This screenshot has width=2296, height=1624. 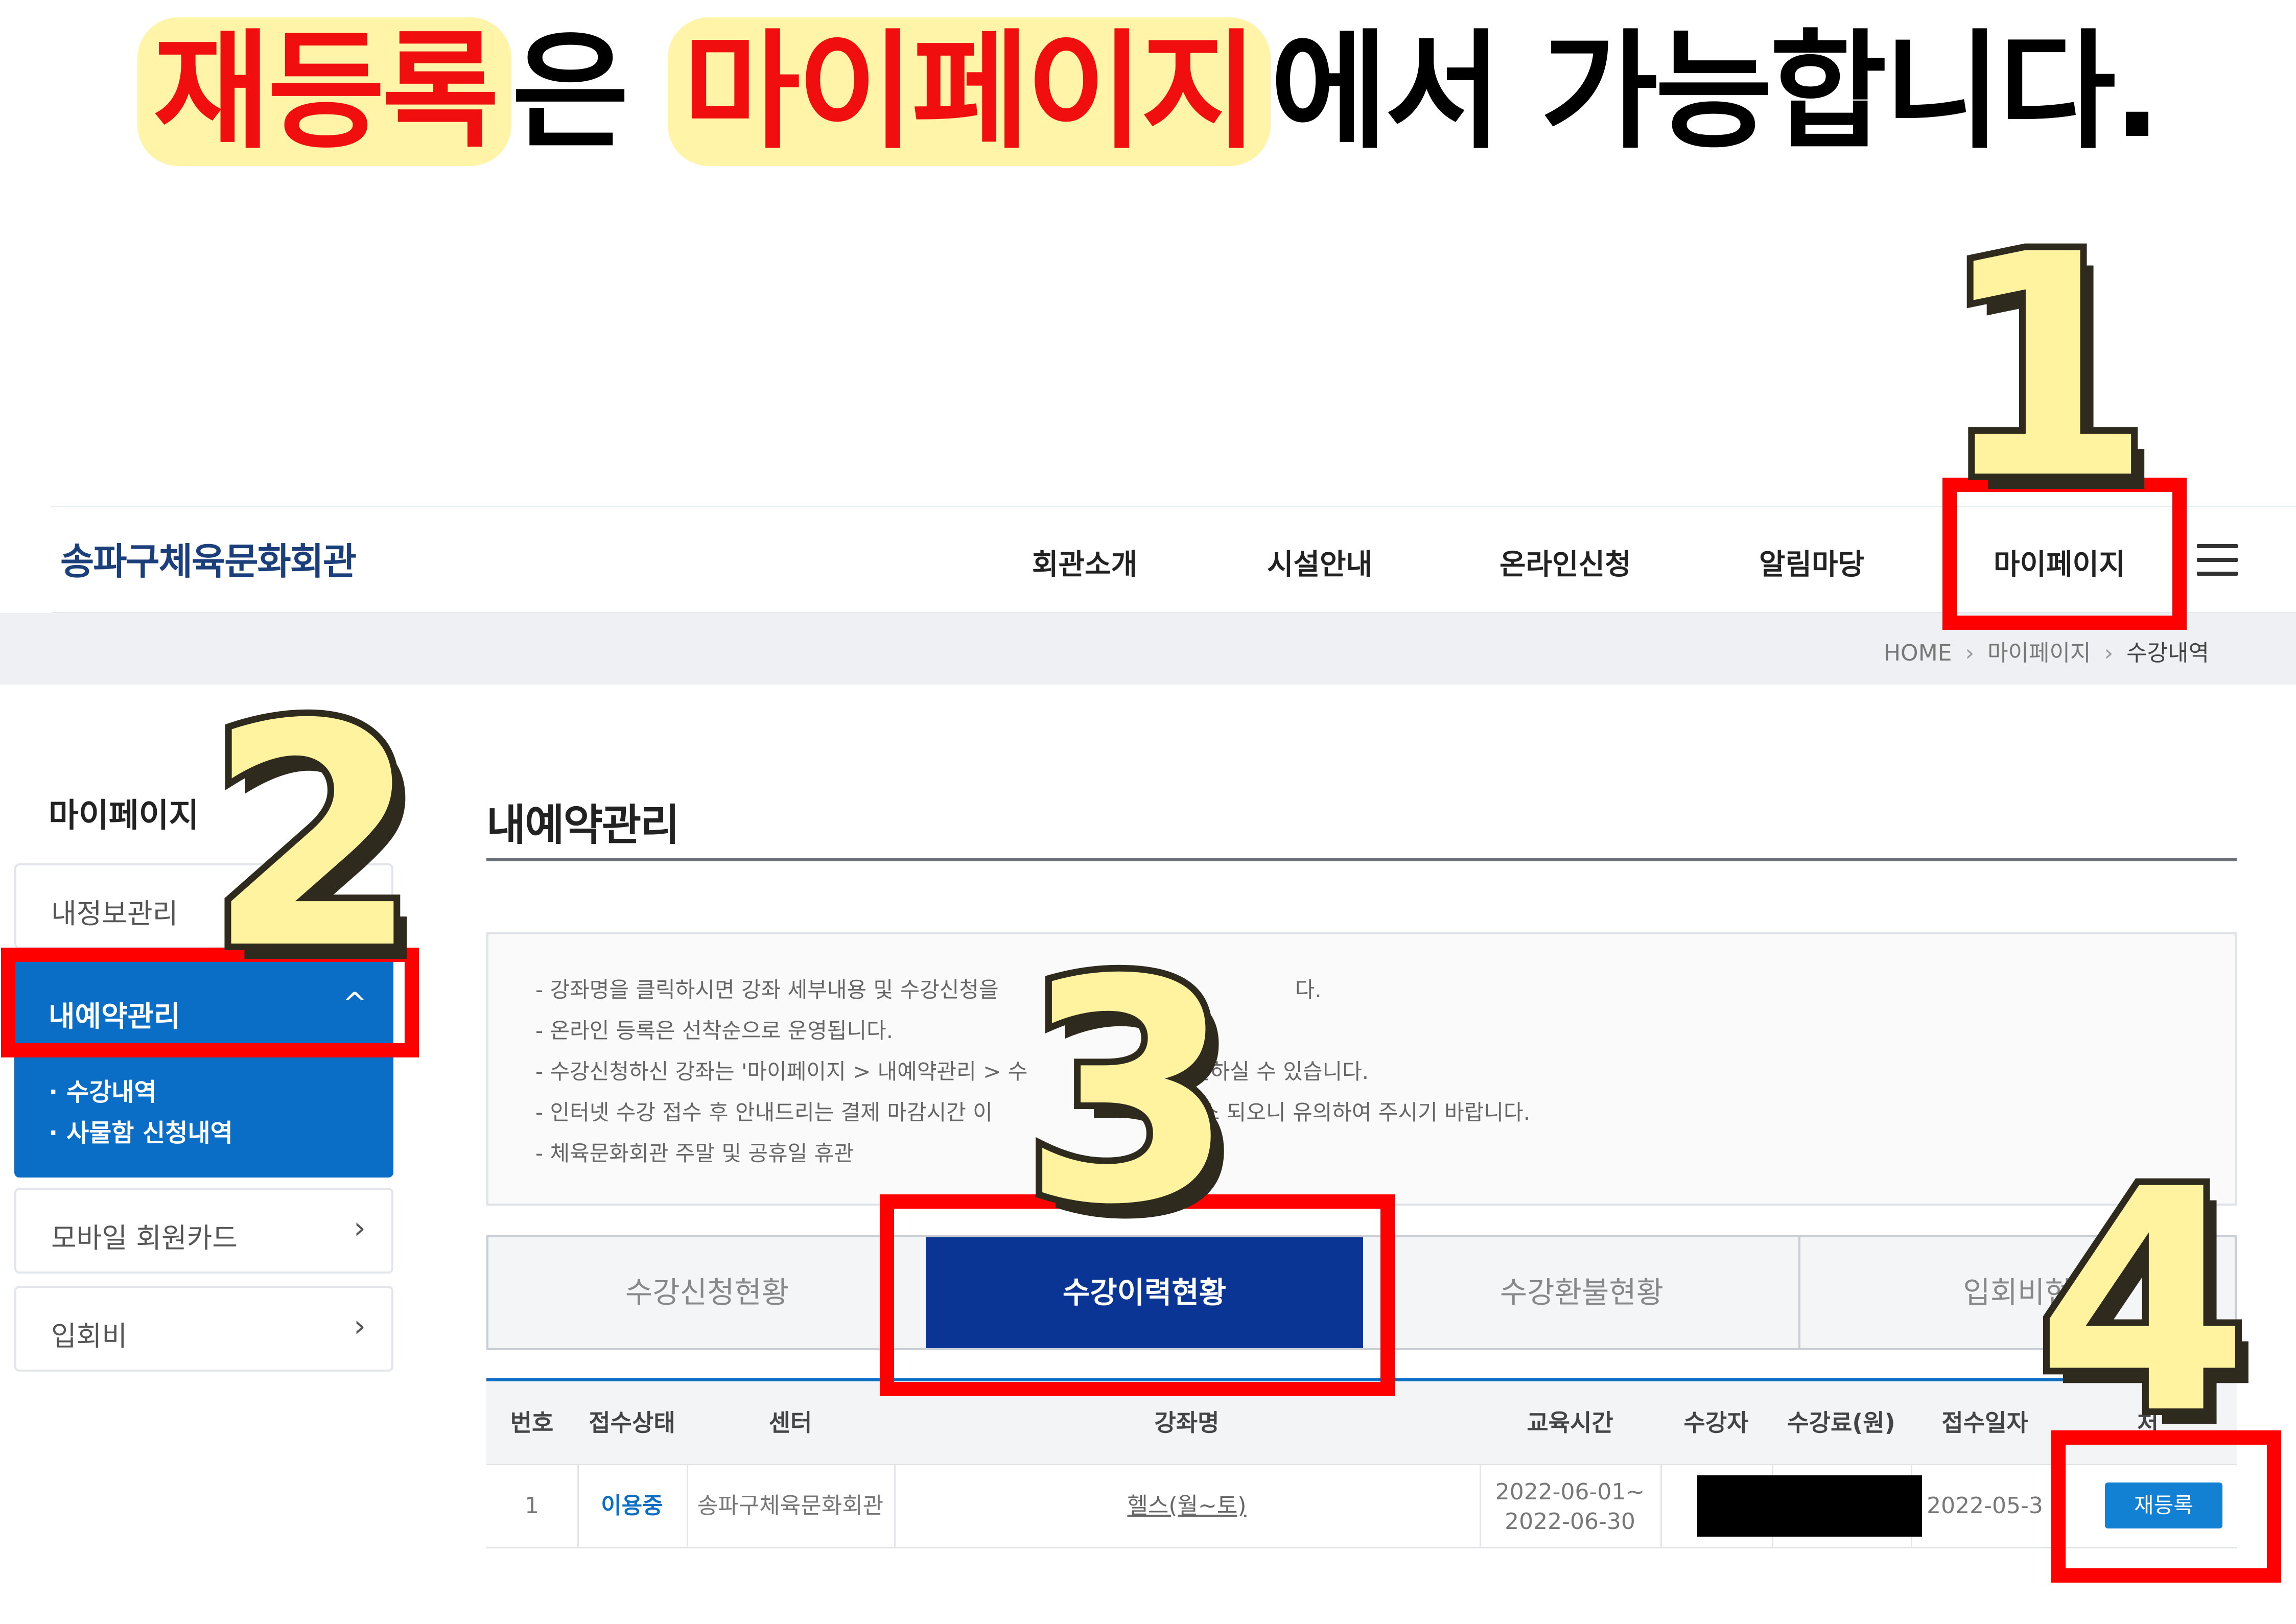 What do you see at coordinates (1570, 1507) in the screenshot?
I see `cell-period: 2022-06-01~ 2022-06-30` at bounding box center [1570, 1507].